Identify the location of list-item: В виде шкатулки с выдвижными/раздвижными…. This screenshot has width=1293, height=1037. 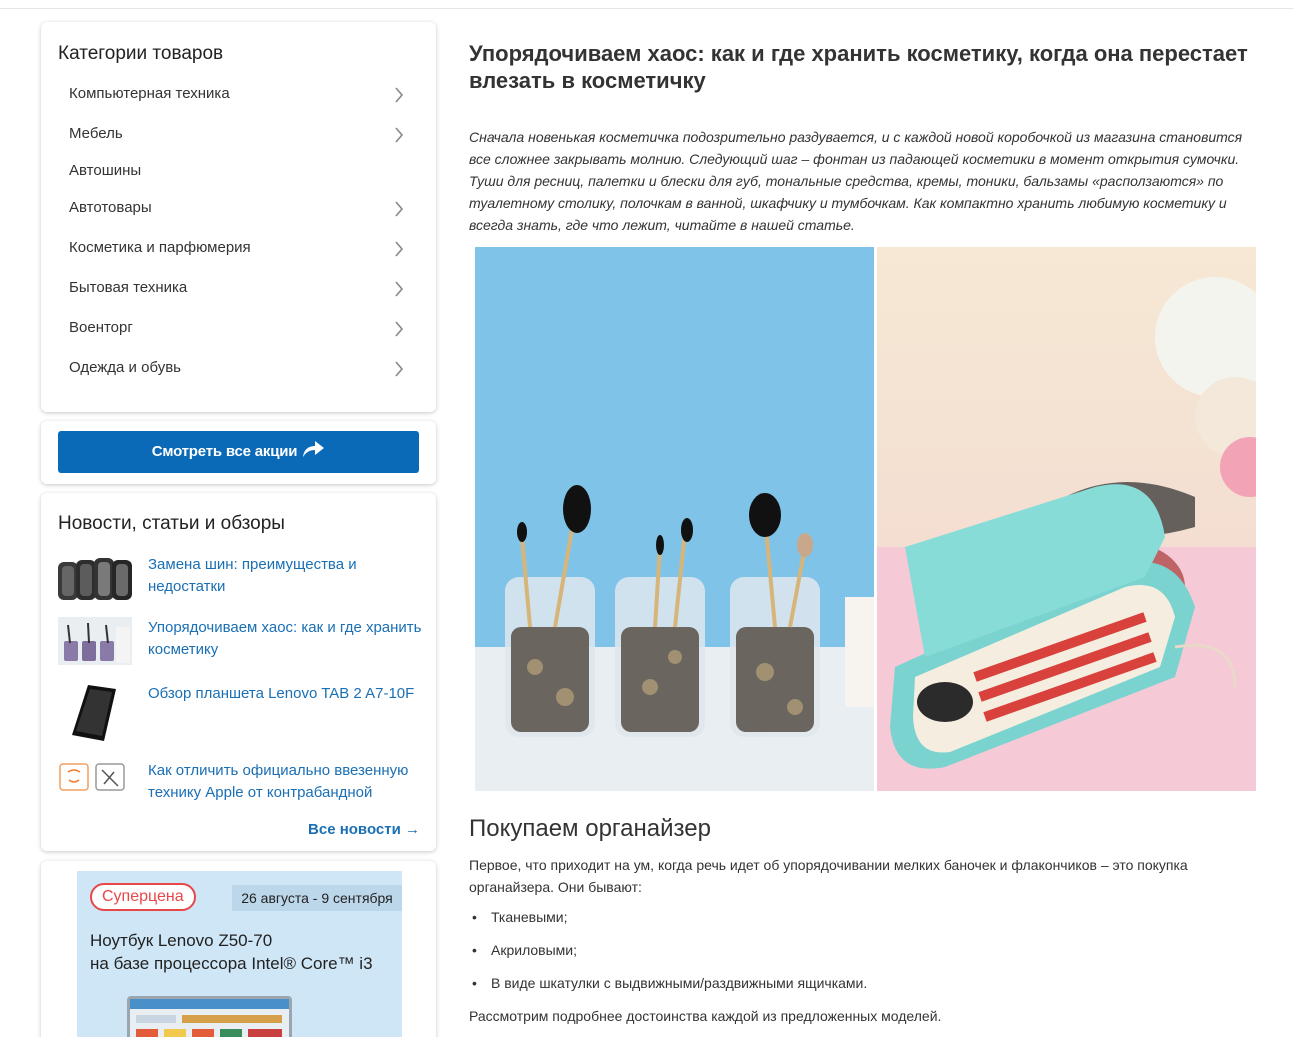
(668, 988).